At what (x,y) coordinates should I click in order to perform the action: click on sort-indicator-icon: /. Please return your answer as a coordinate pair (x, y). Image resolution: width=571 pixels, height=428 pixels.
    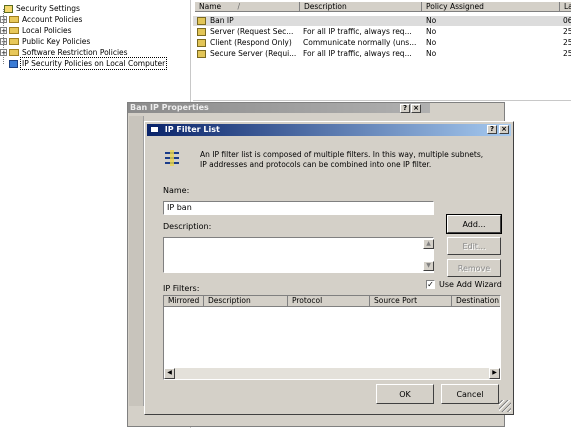
    Looking at the image, I should click on (239, 6).